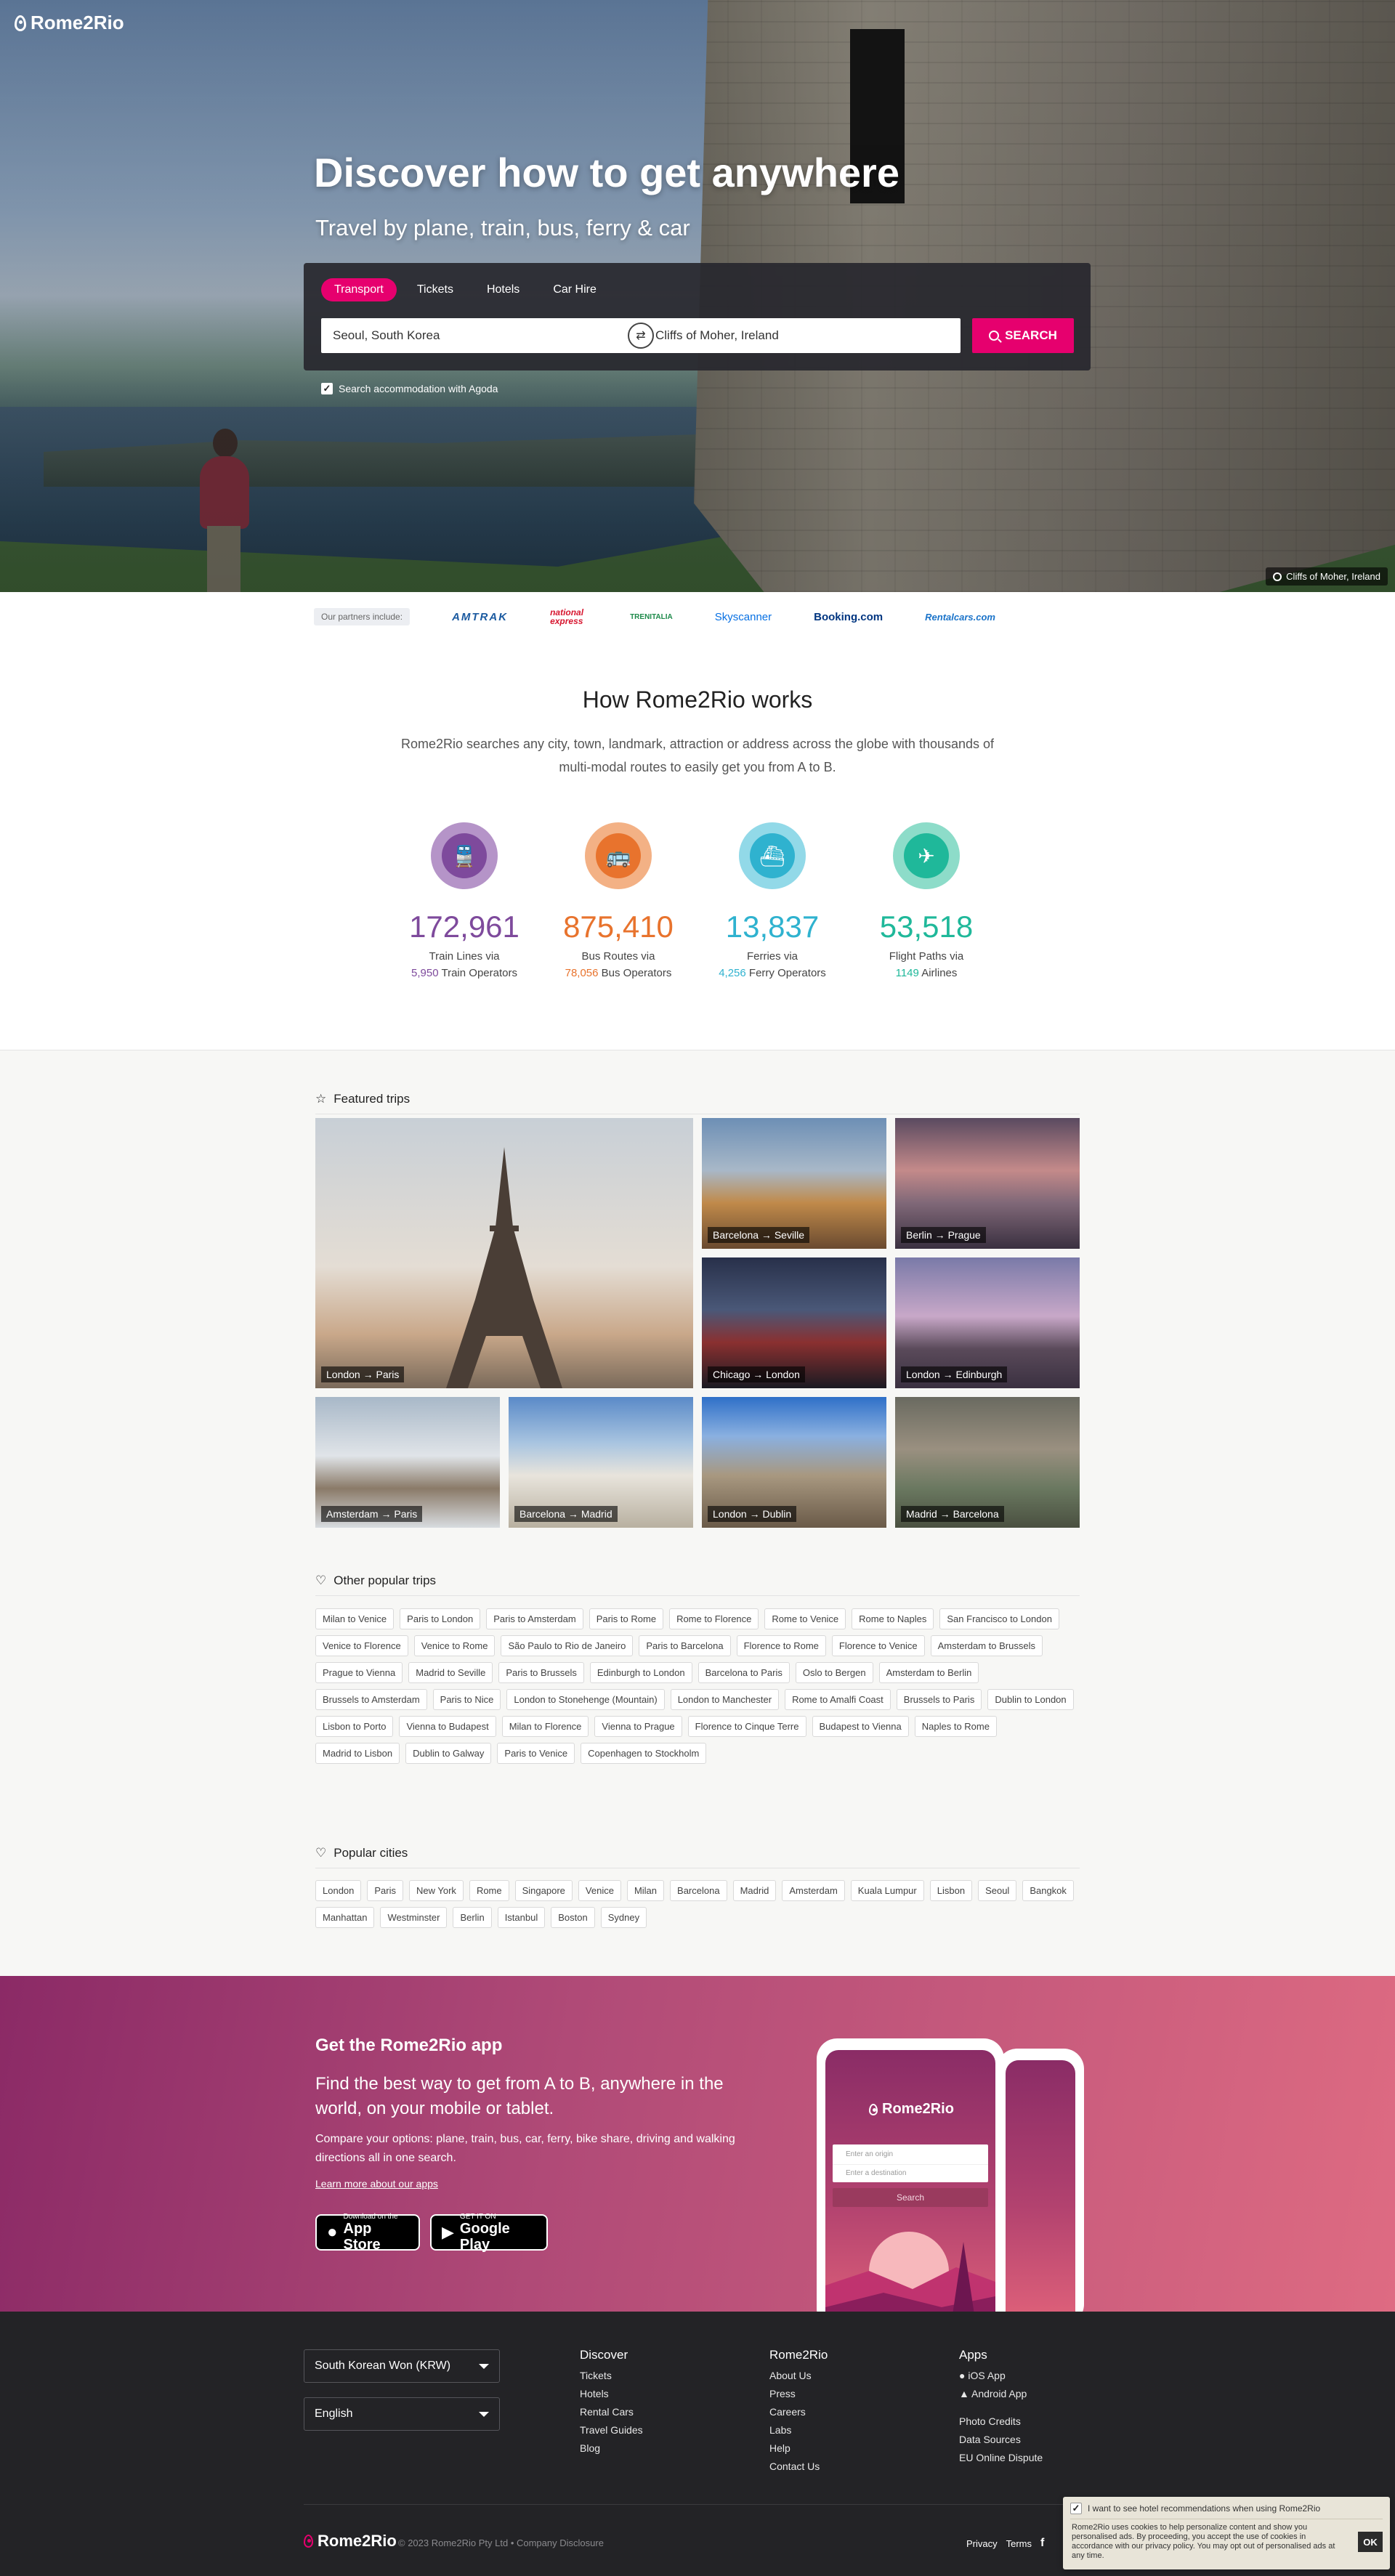 The image size is (1395, 2576). Describe the element at coordinates (1001, 2457) in the screenshot. I see `footer-link: EU Online Dispute` at that location.